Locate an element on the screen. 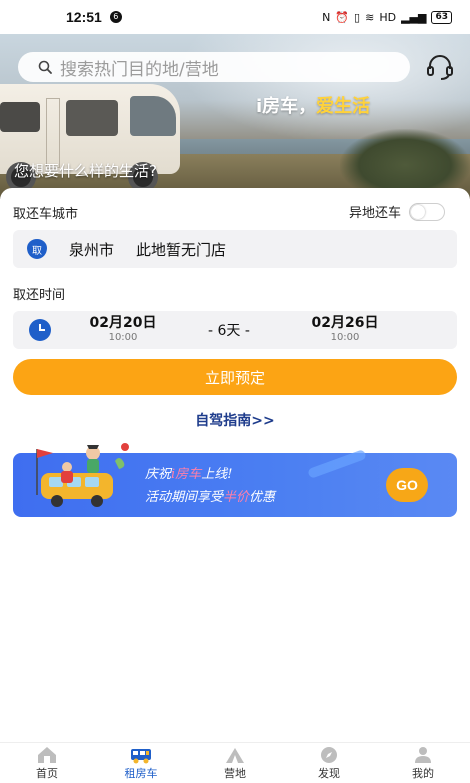  city-section-label: 取还车城市 is located at coordinates (46, 214).